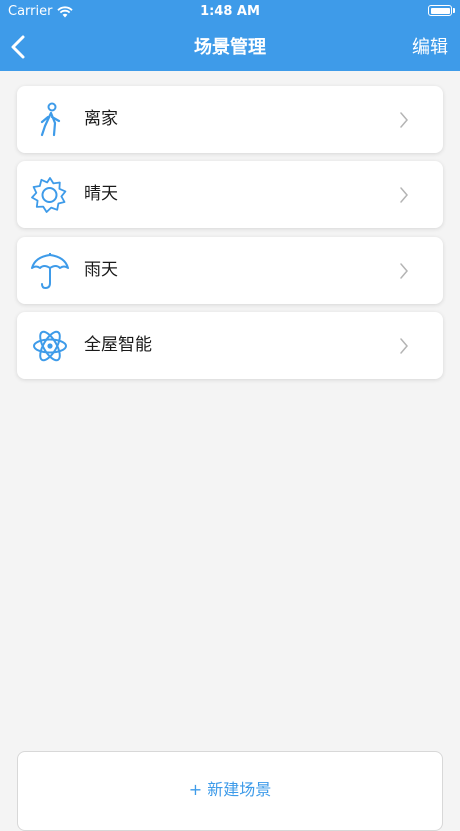  I want to click on scene-item-whole-house-smart: 全屋智能, so click(230, 345).